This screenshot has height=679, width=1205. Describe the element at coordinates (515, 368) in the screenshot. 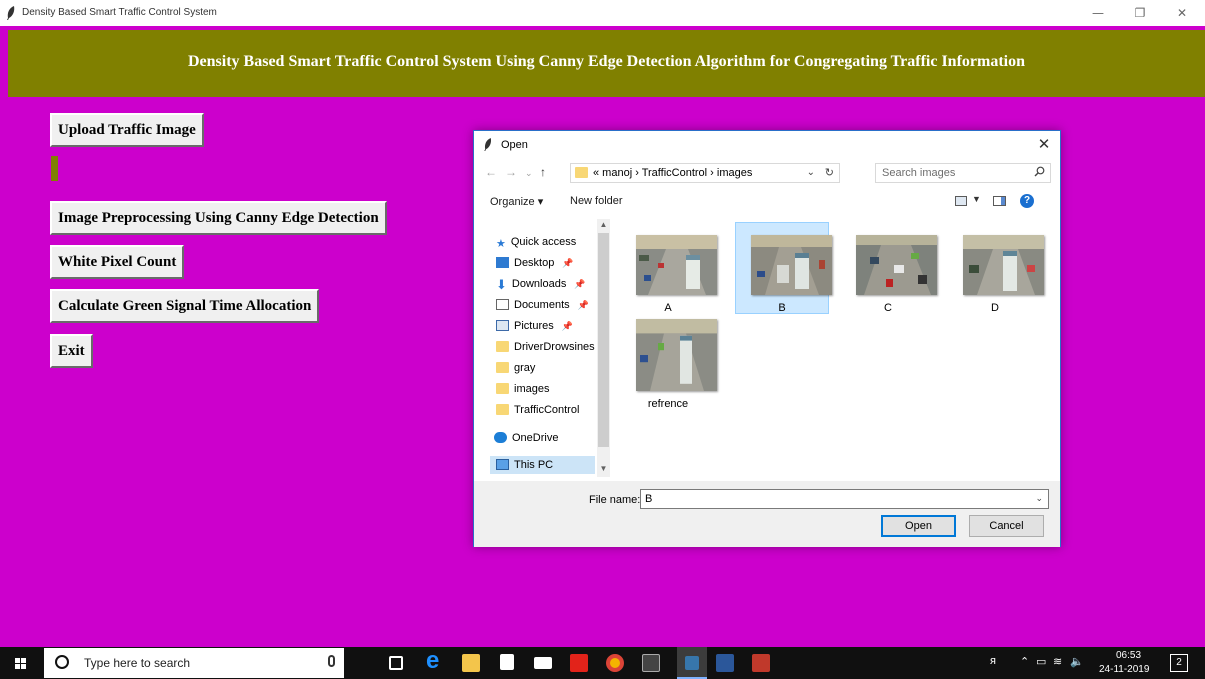

I see `nav-item-gray: gray` at that location.